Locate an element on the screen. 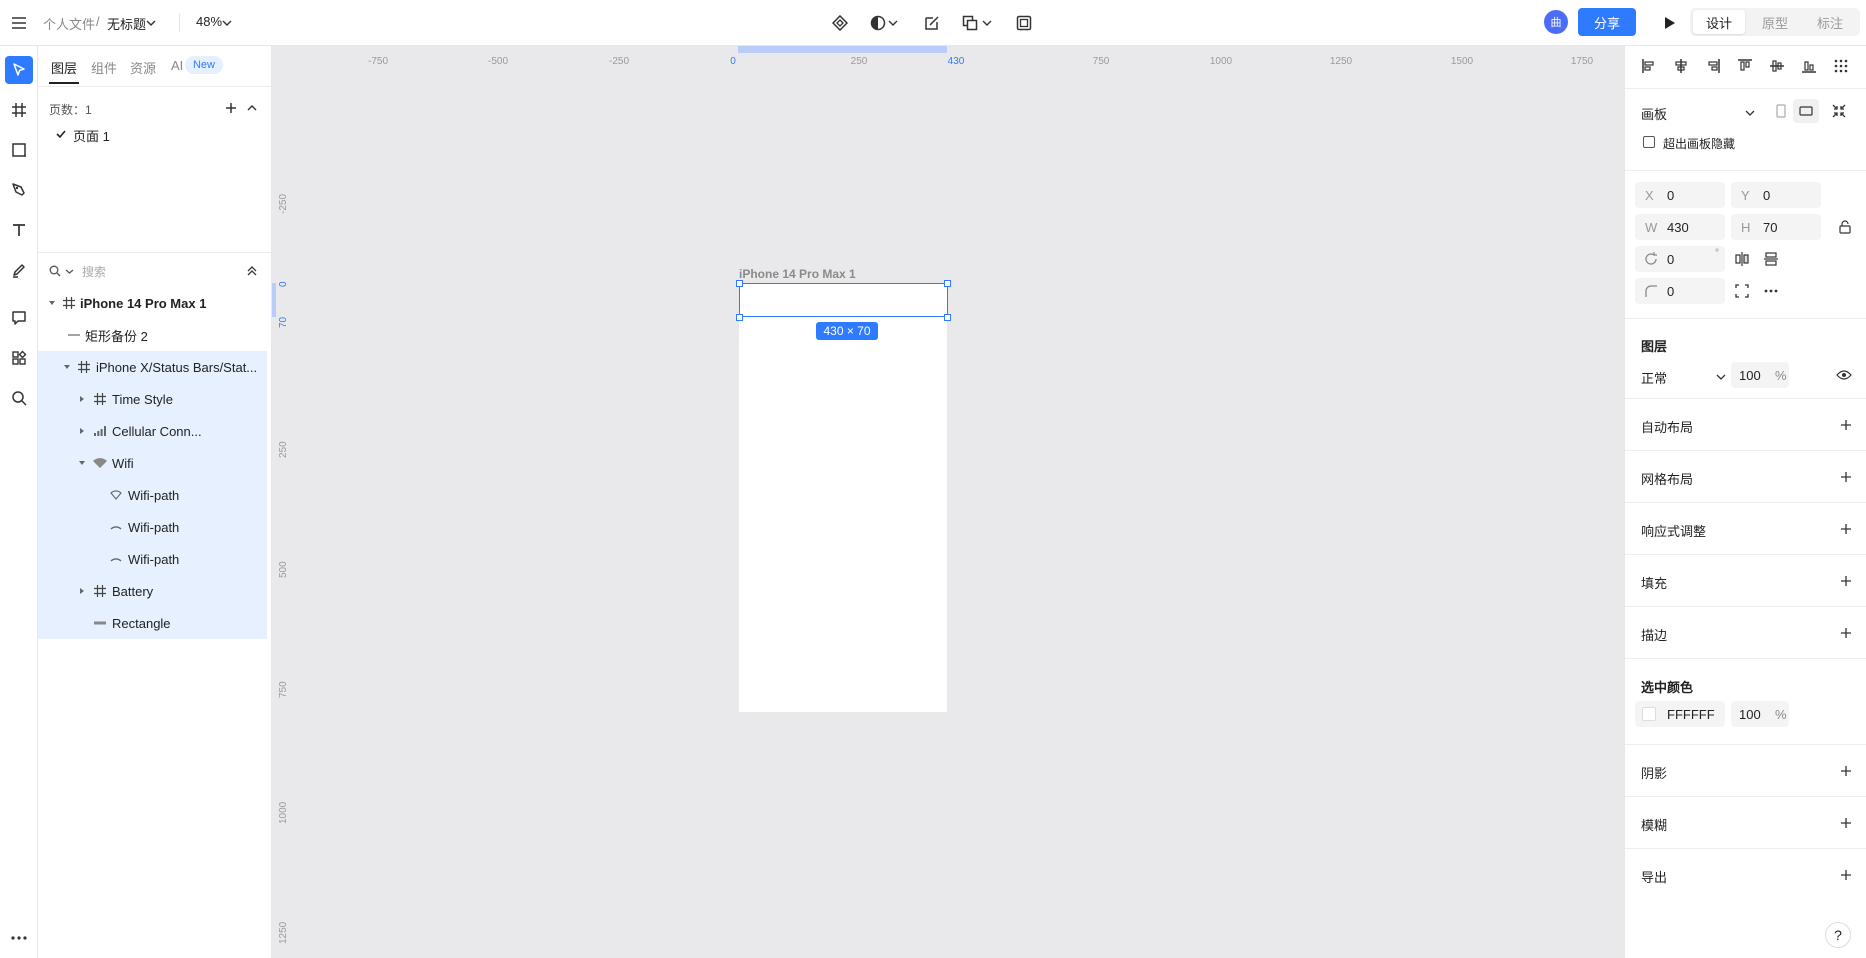 Image resolution: width=1866 pixels, height=958 pixels. artboard-label: iPhone 14 Pro Max 1 is located at coordinates (797, 274).